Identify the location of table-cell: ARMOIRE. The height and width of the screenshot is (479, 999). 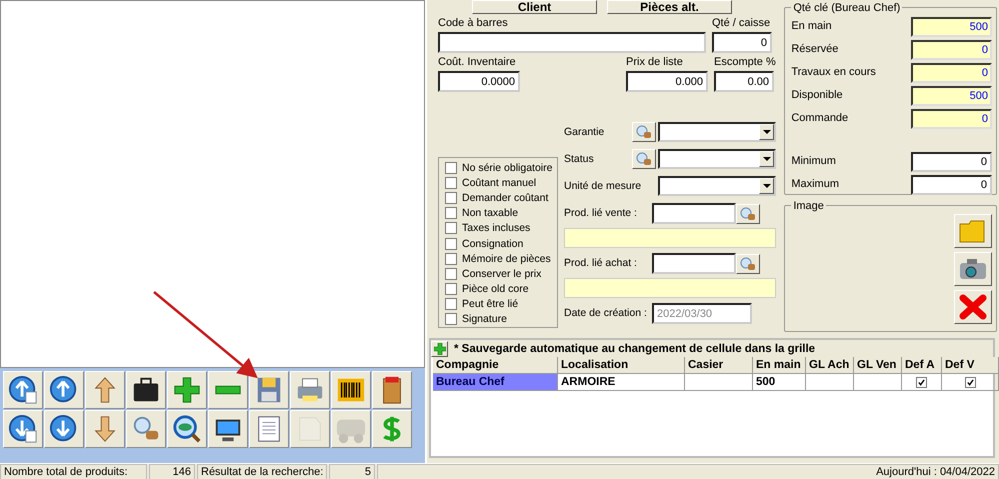
(621, 382).